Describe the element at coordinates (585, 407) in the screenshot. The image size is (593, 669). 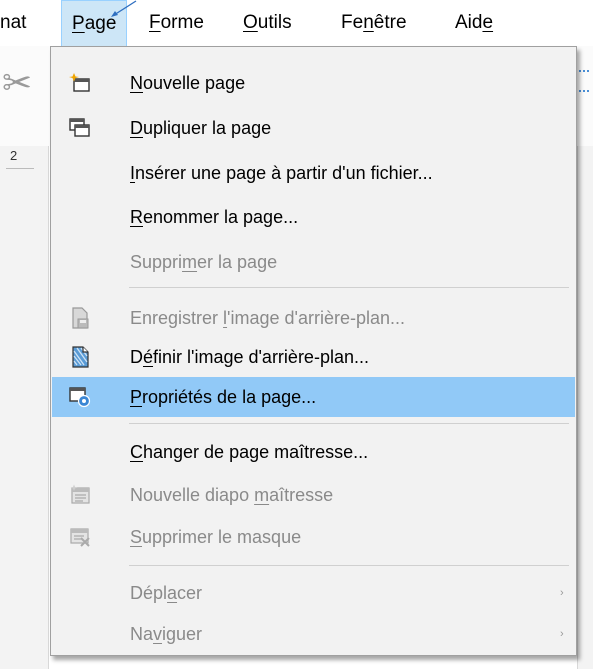
I see `vertical-scrollbar` at that location.